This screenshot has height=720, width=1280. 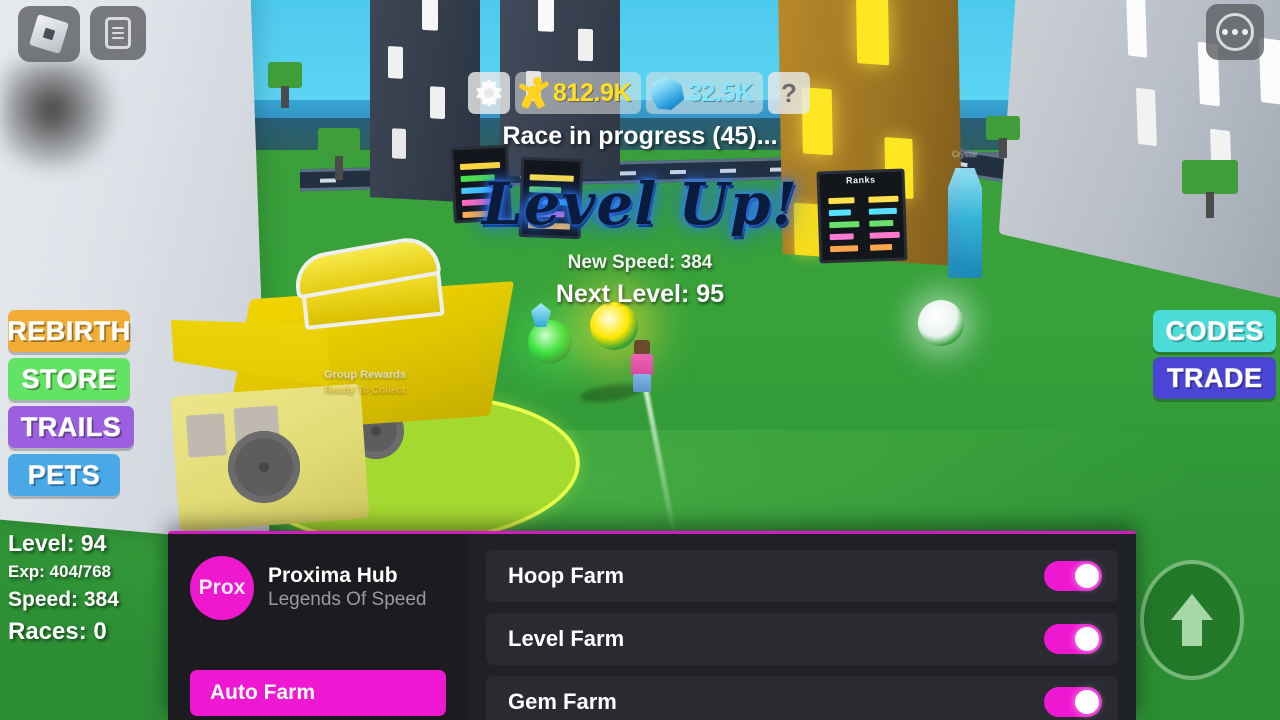 I want to click on chat-icon, so click(x=118, y=33).